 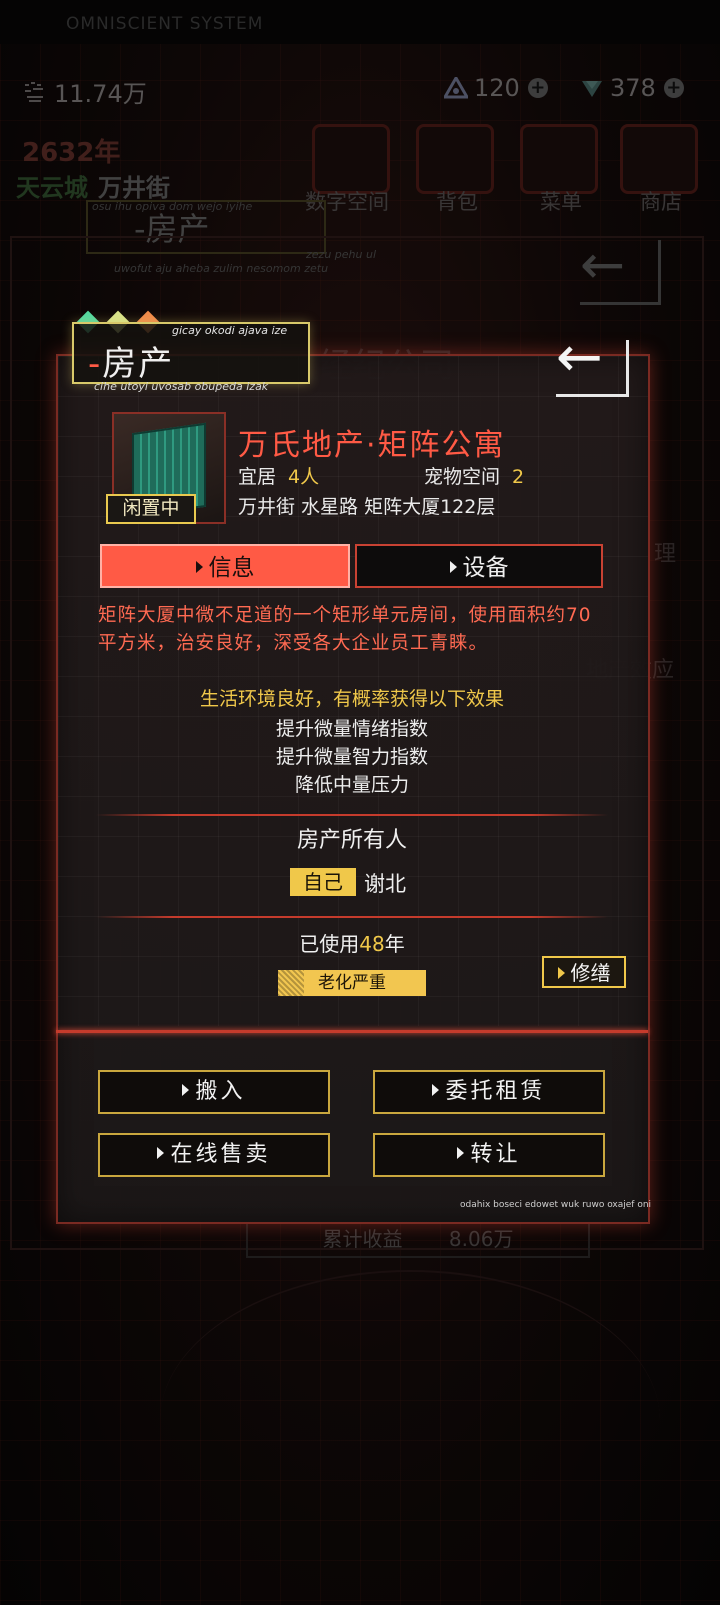 I want to click on transfer-label: 转让, so click(x=495, y=1154).